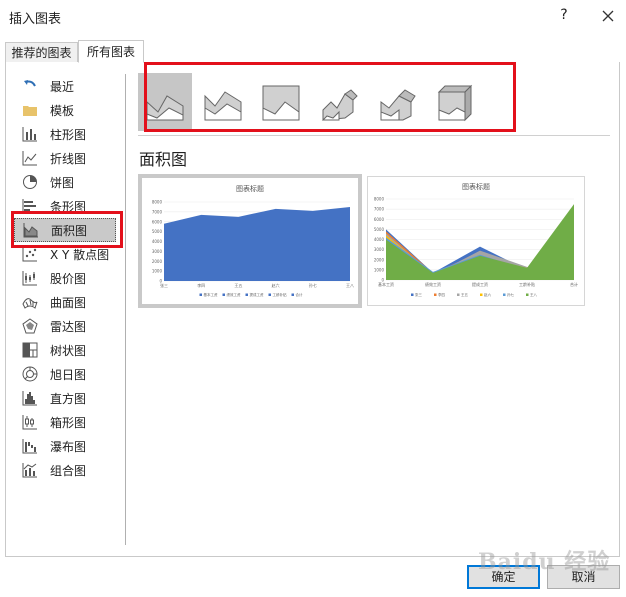 The image size is (626, 597). I want to click on sidebar-item-box-whisker: 箱形图, so click(65, 422).